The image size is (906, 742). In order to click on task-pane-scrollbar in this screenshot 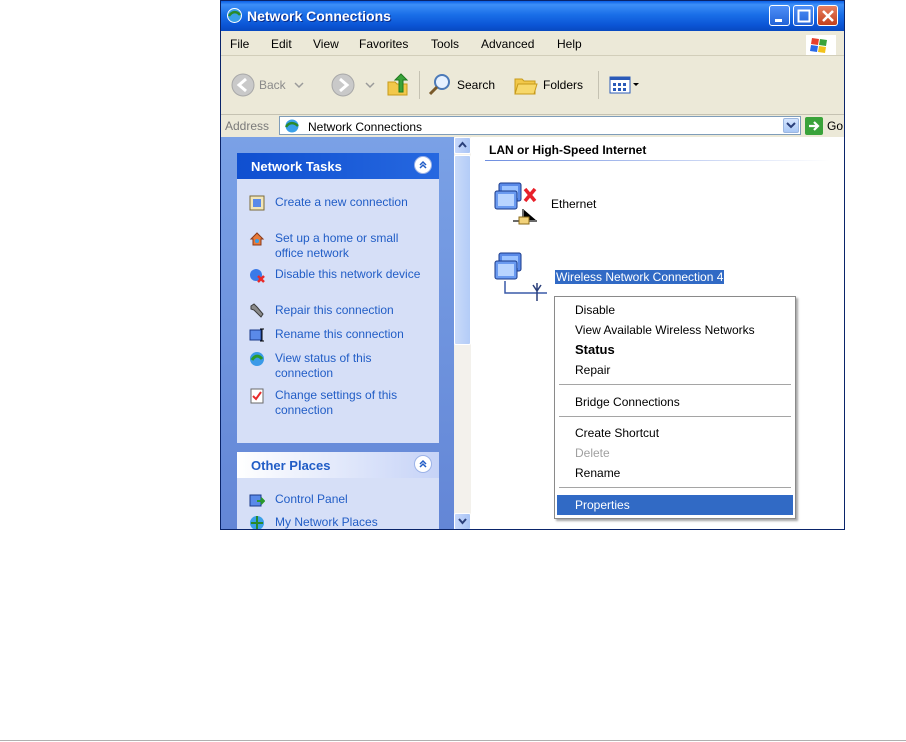, I will do `click(462, 333)`.